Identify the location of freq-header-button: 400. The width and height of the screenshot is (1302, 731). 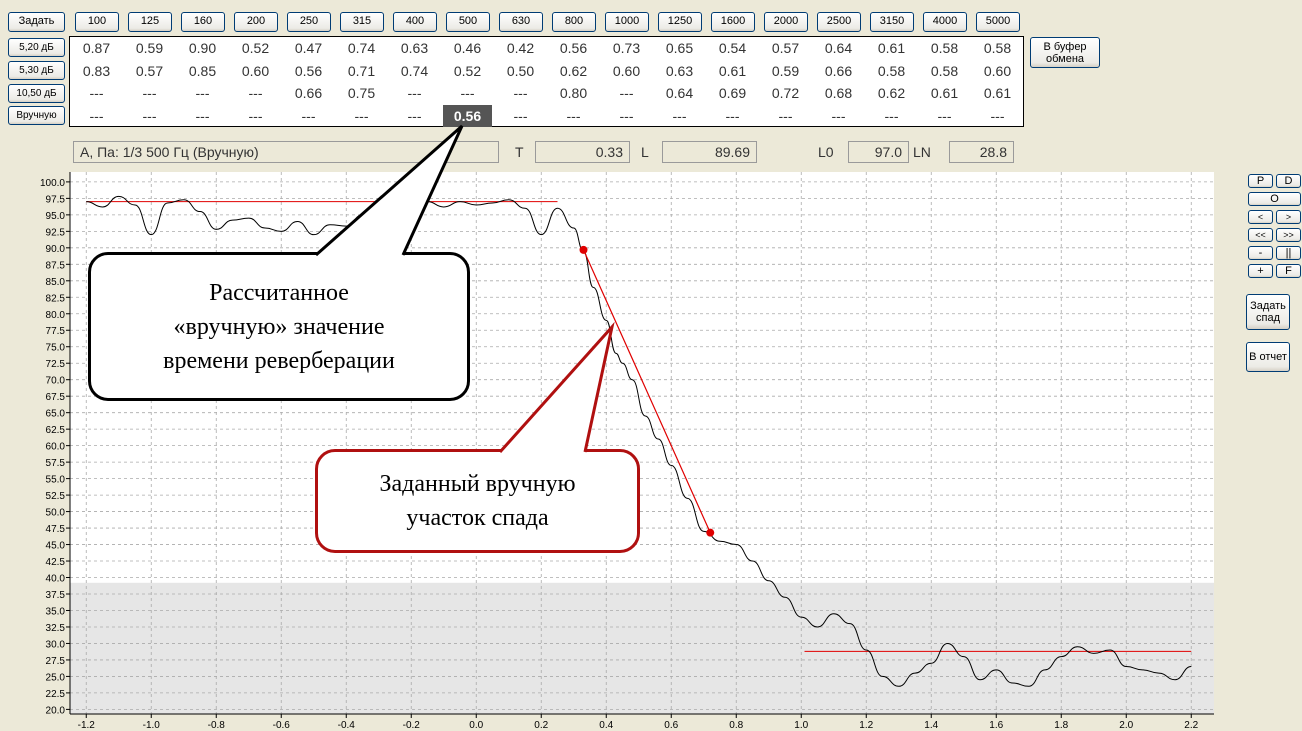
(415, 22).